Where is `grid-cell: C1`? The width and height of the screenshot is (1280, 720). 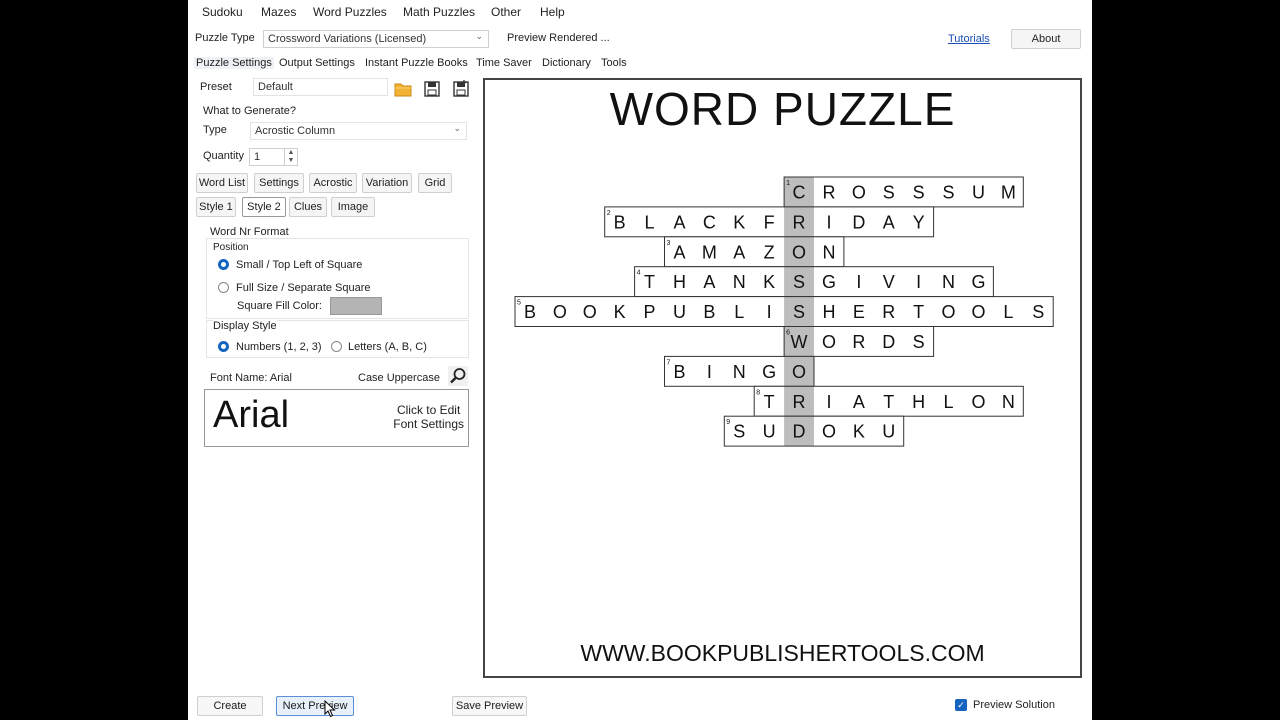 grid-cell: C1 is located at coordinates (799, 192).